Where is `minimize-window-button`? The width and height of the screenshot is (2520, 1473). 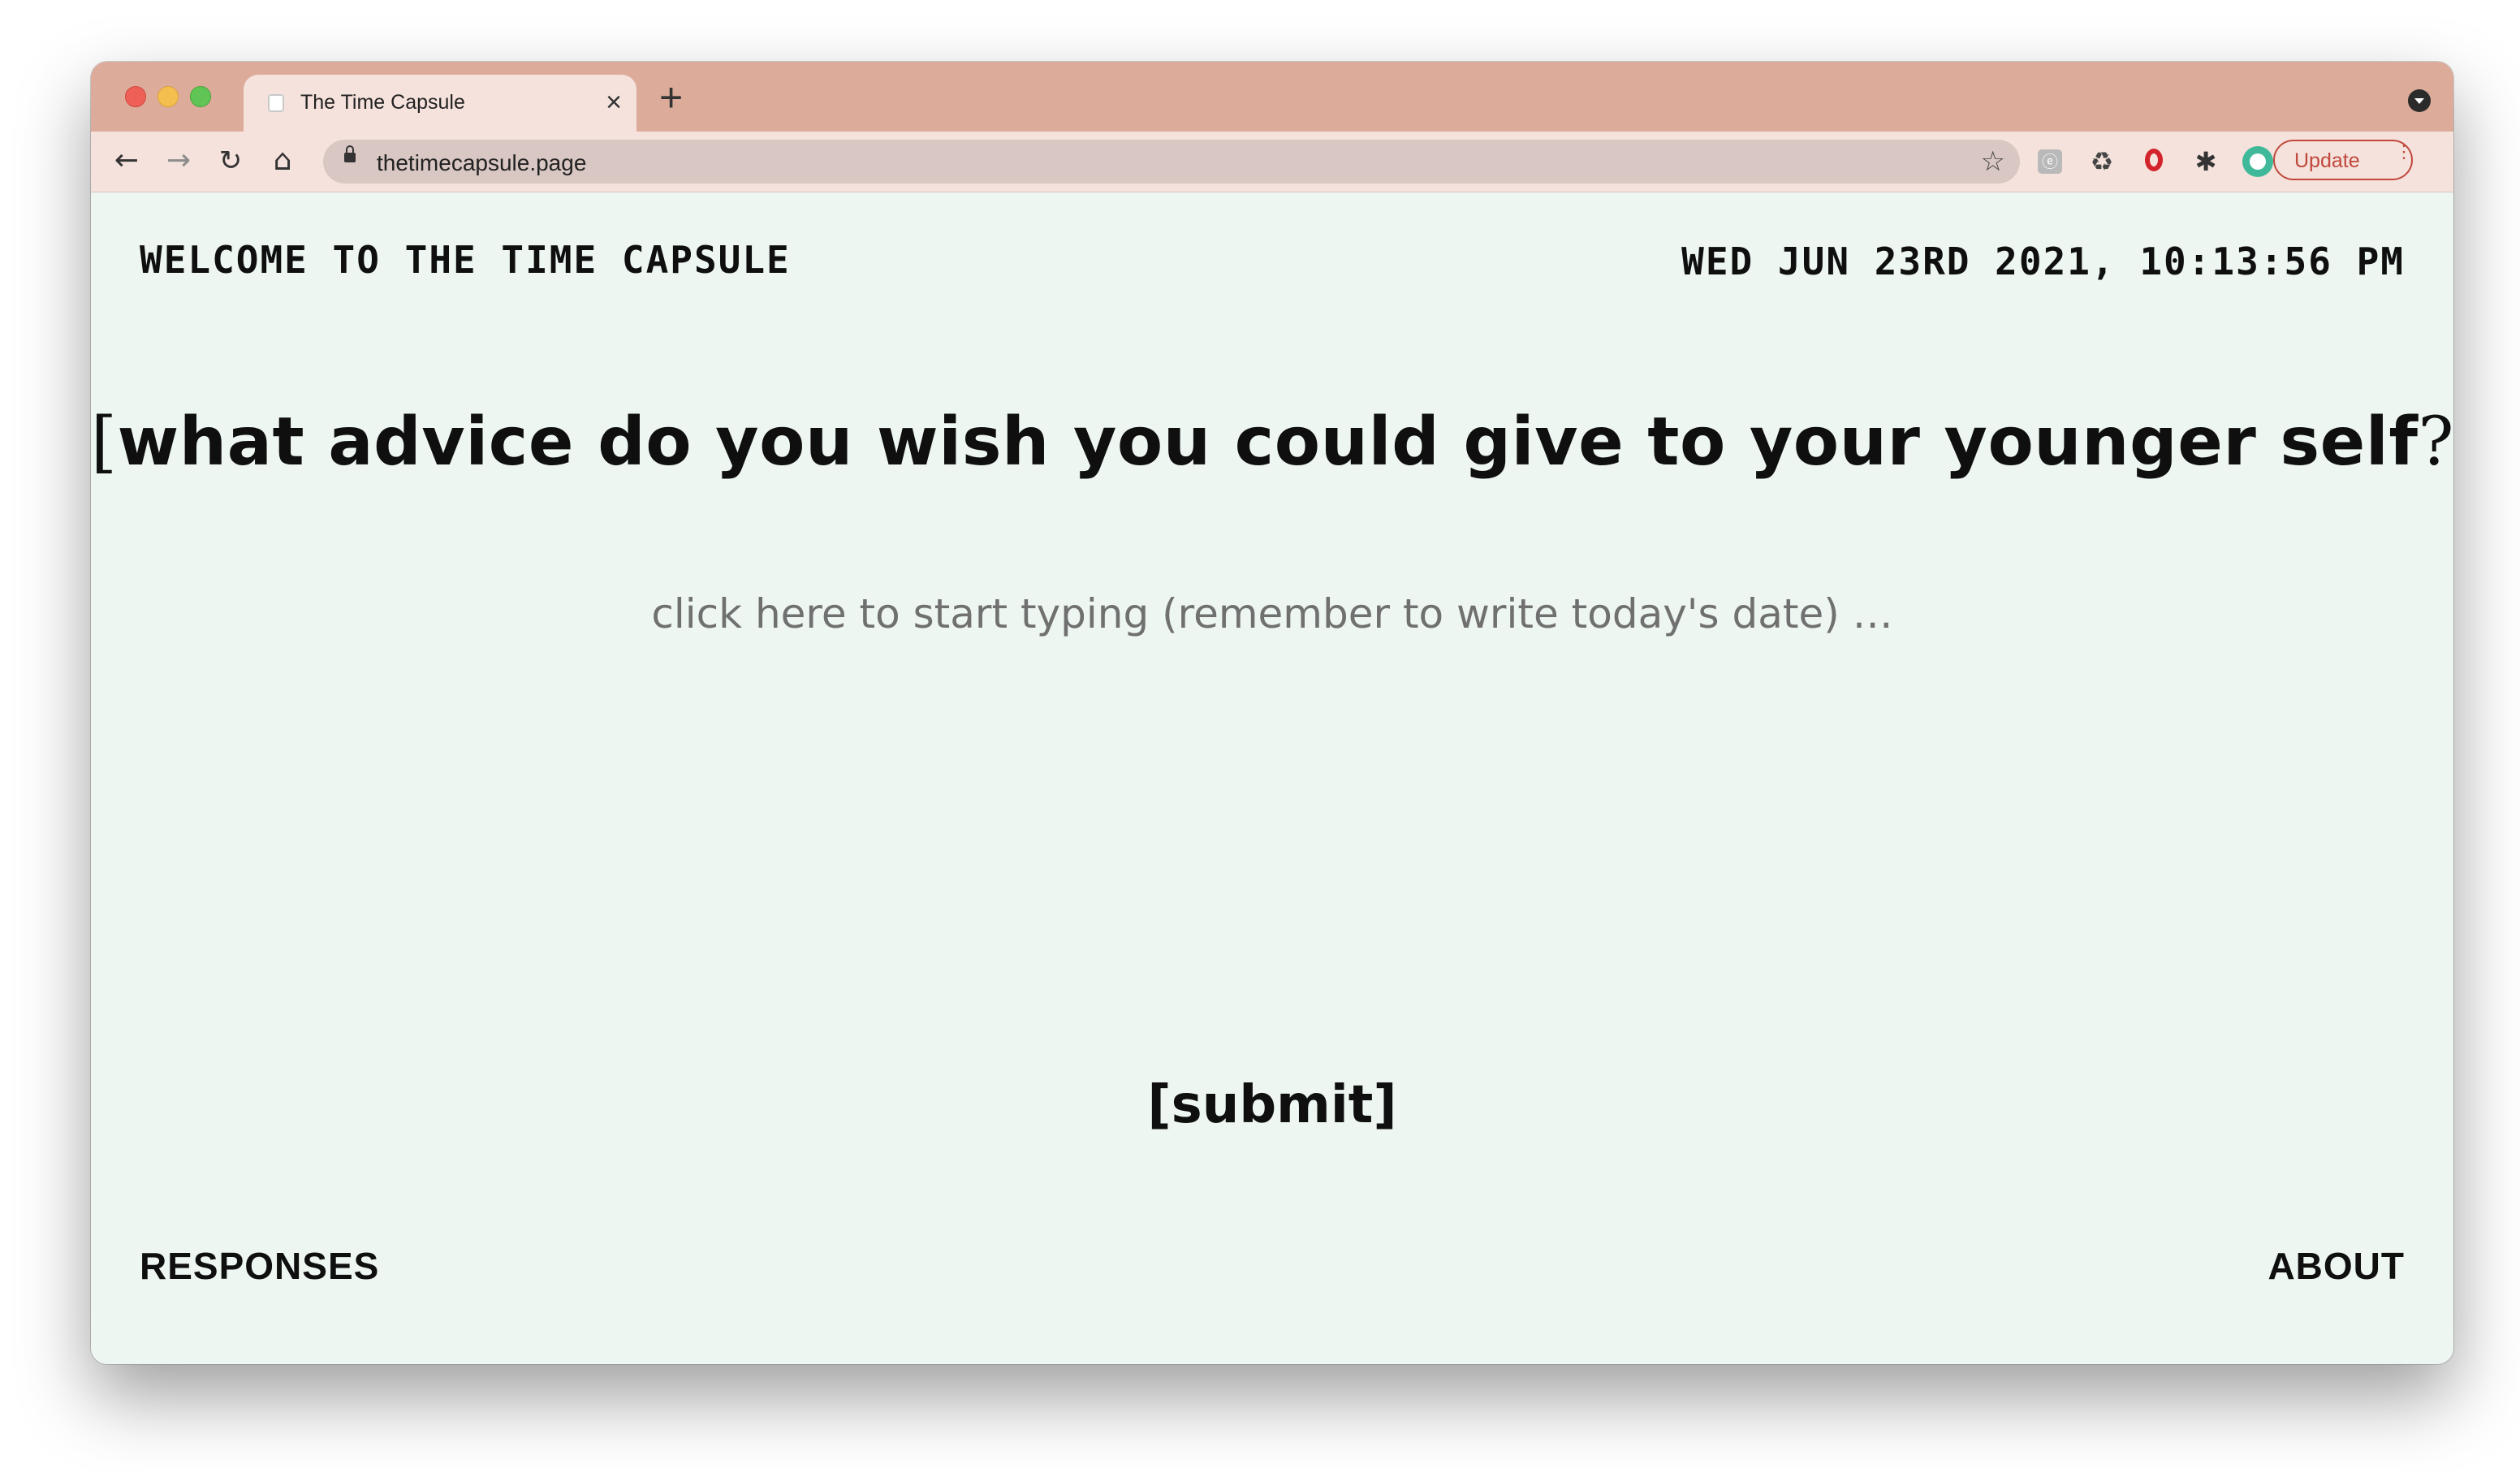 minimize-window-button is located at coordinates (169, 96).